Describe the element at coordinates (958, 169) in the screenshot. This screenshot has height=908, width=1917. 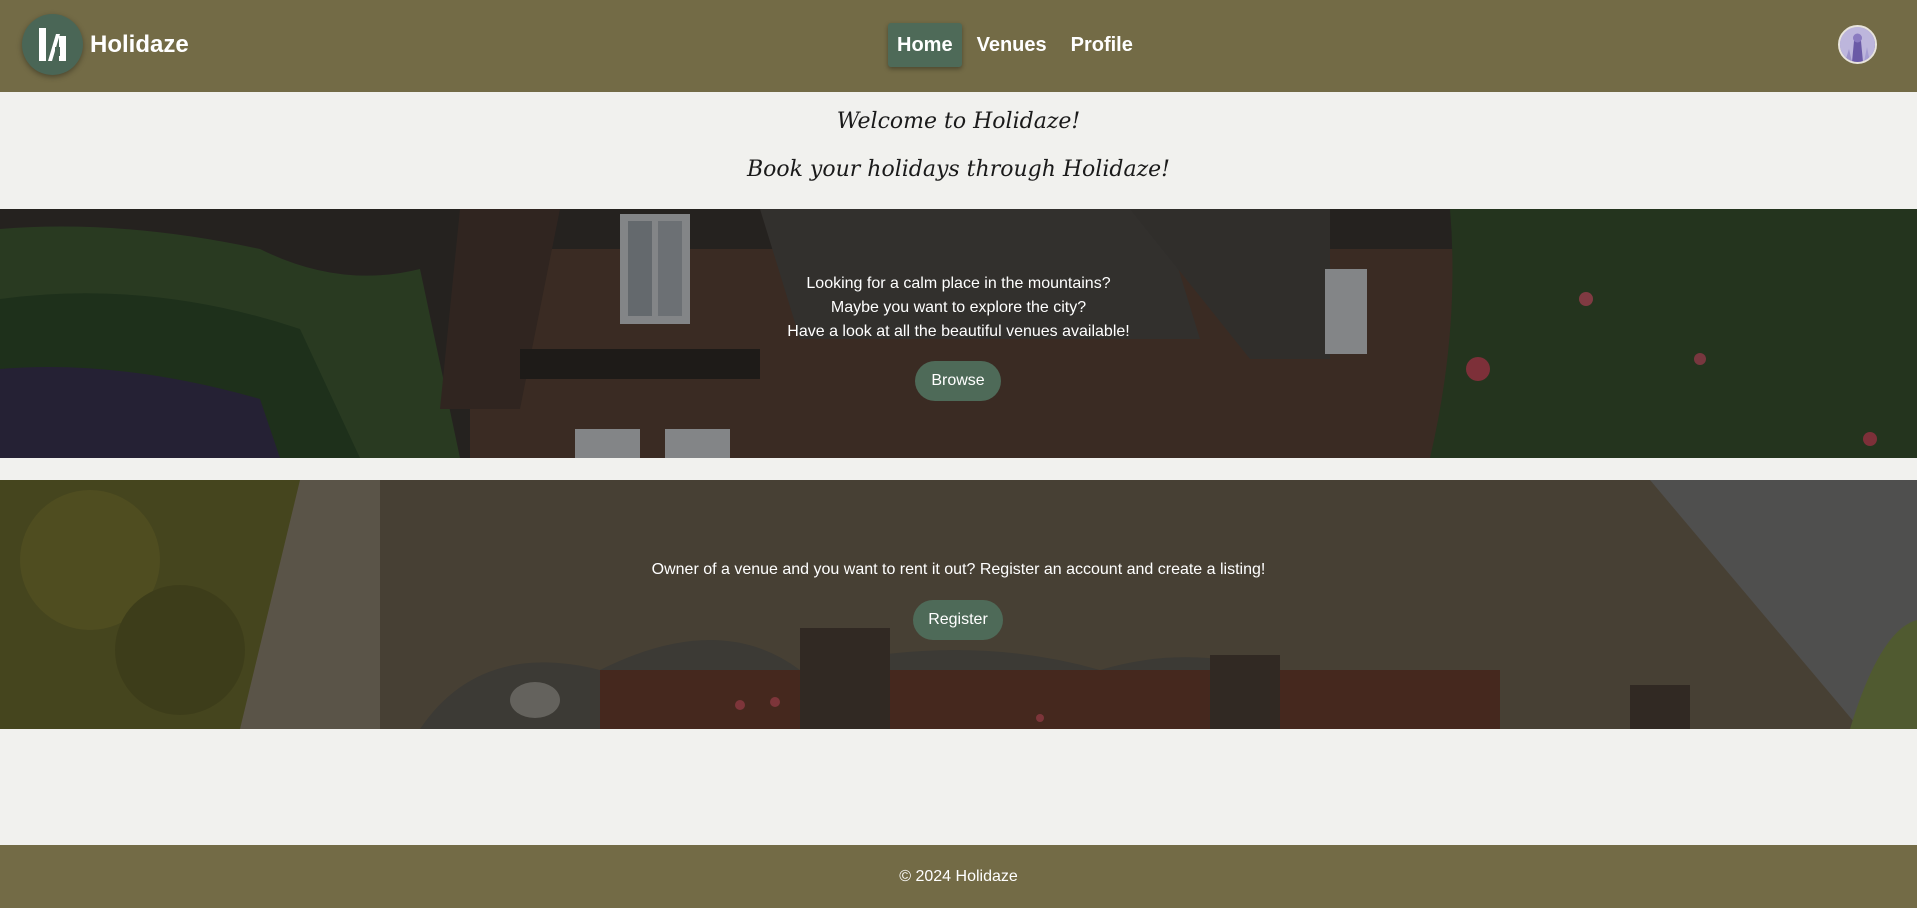
I see `welcome-subtitle: Book your holidays through Holidaze!` at that location.